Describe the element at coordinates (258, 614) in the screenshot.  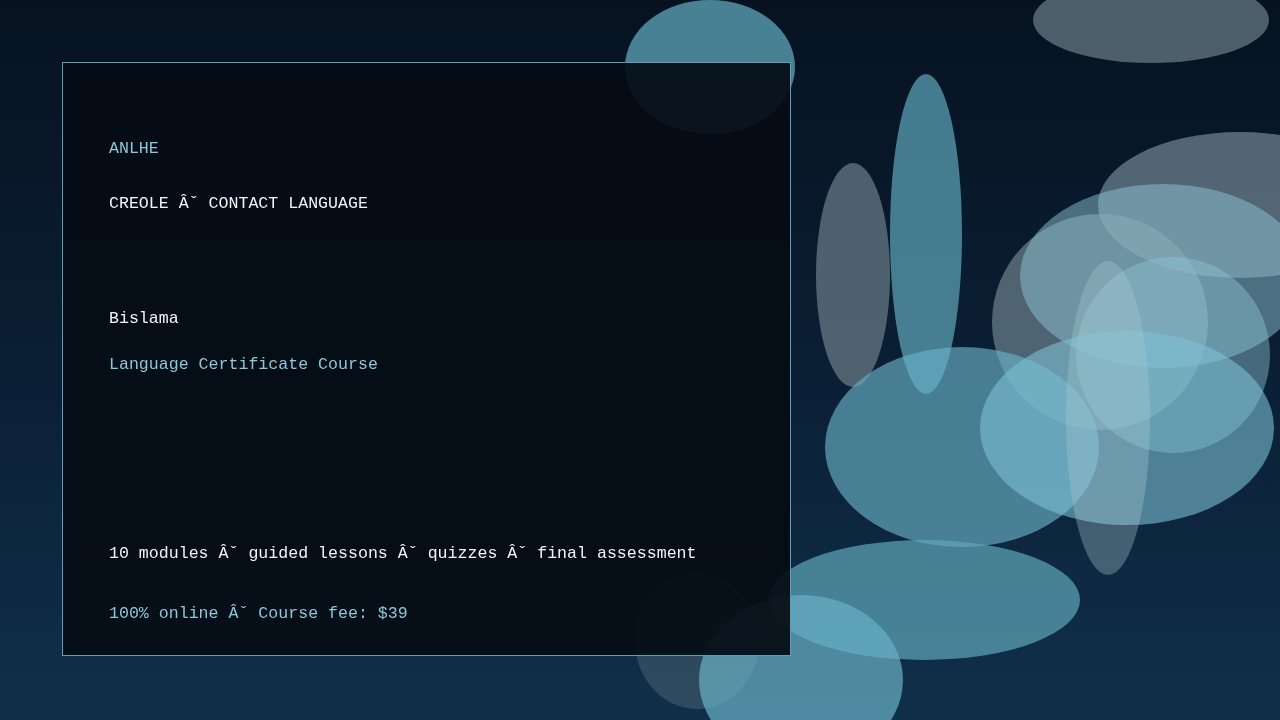
I see `pricing-line: 100% online Âˇ Course fee: $39` at that location.